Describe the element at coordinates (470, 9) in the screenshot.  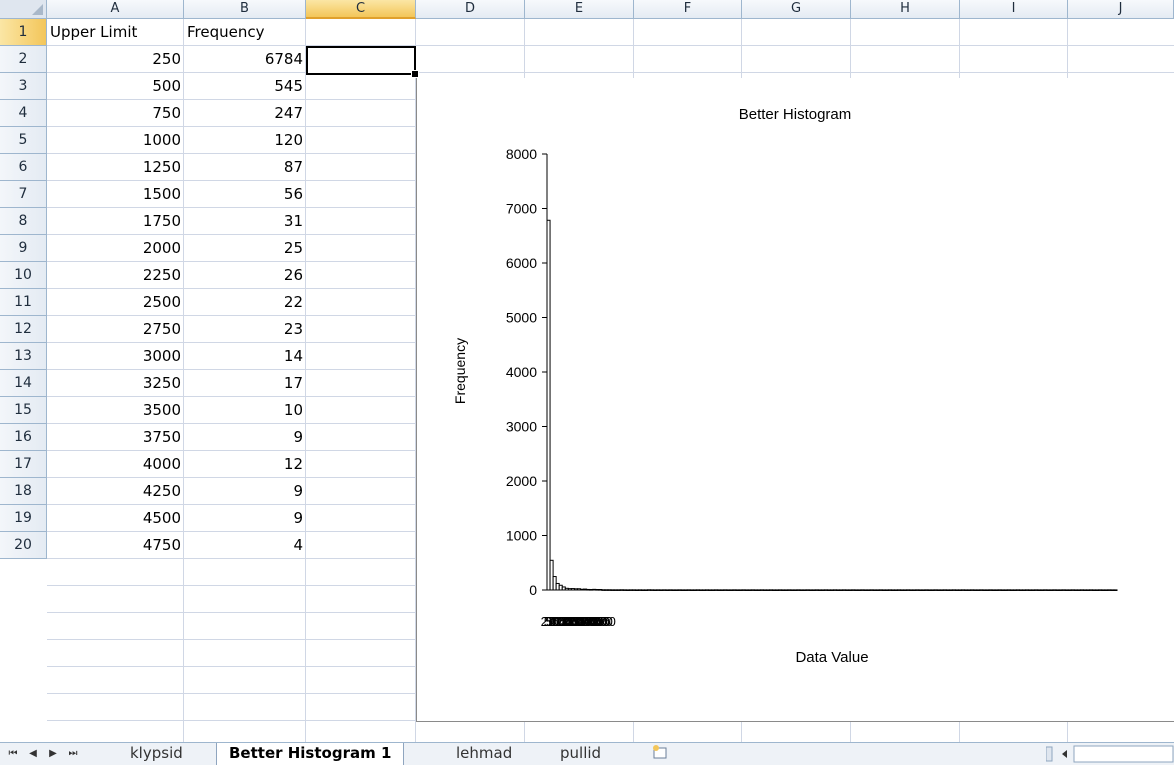
I see `column-header-d: D` at that location.